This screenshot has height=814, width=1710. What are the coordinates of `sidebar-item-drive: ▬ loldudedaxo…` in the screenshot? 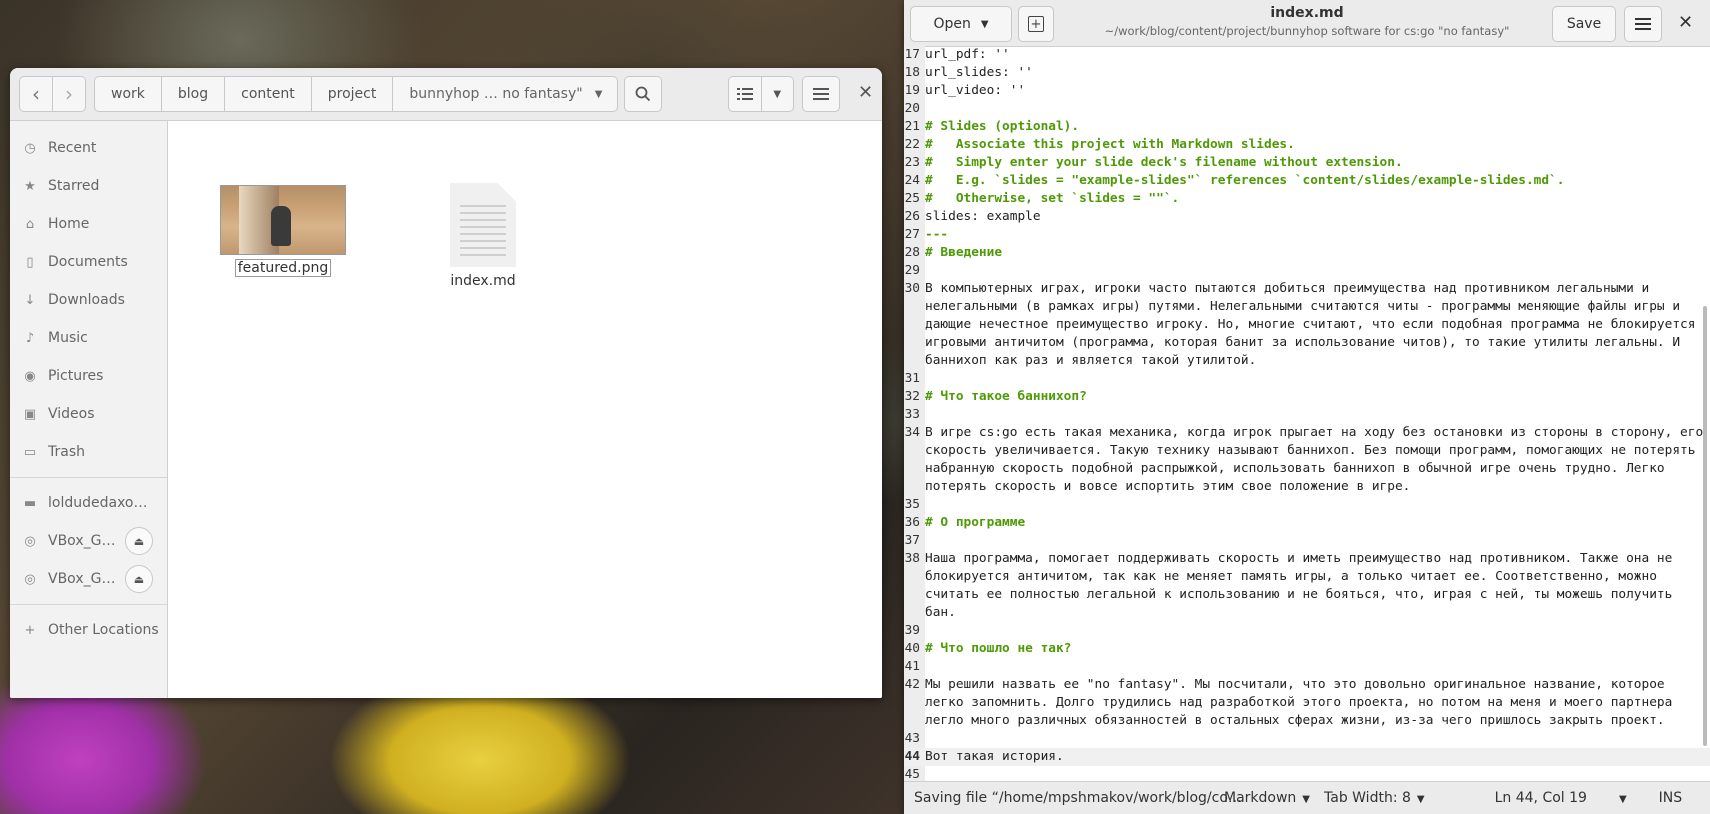 It's located at (88, 503).